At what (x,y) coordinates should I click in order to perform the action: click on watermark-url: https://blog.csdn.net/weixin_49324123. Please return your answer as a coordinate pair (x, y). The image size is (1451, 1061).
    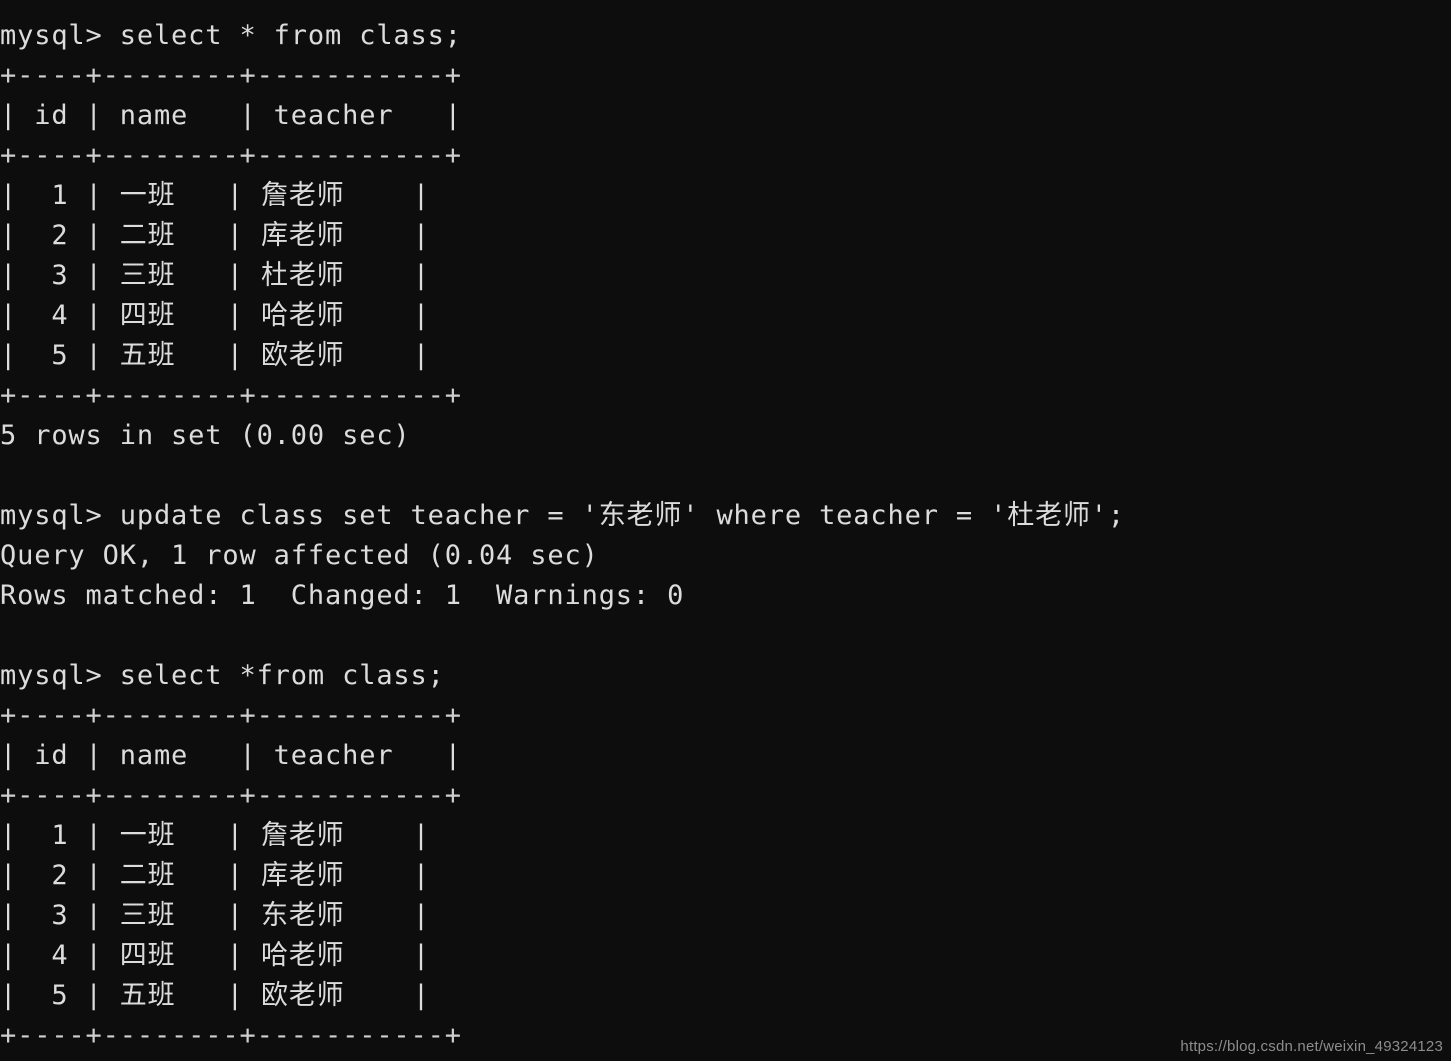
    Looking at the image, I should click on (1311, 1046).